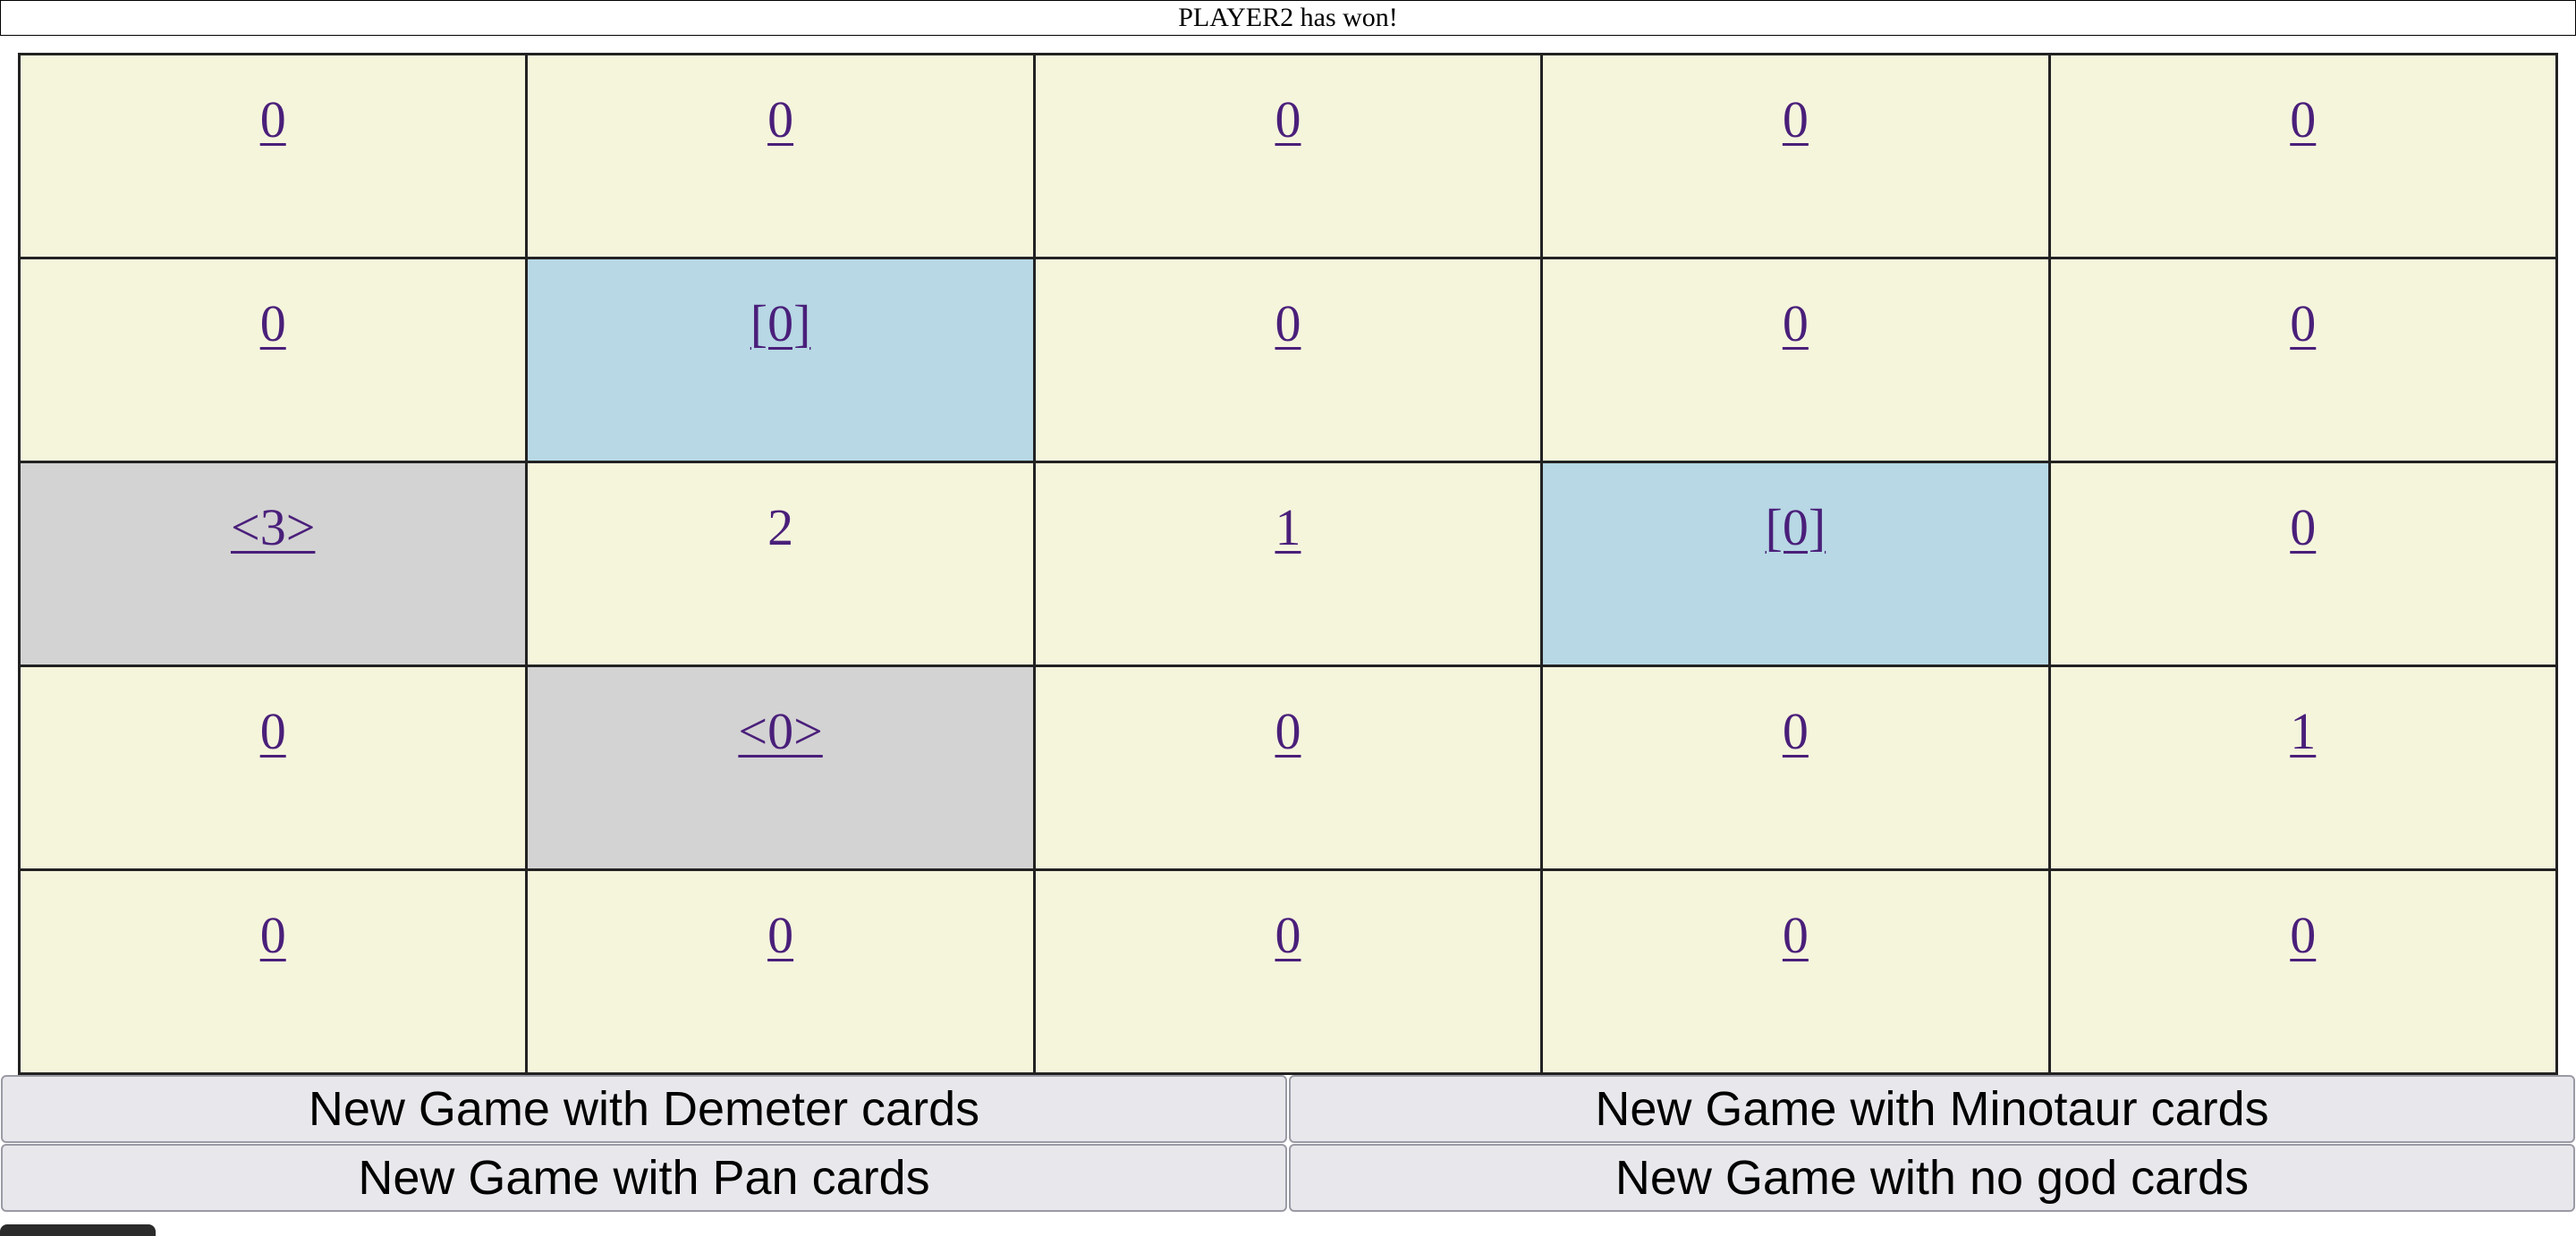 The image size is (2576, 1236). Describe the element at coordinates (780, 731) in the screenshot. I see `cell-link: <0>` at that location.